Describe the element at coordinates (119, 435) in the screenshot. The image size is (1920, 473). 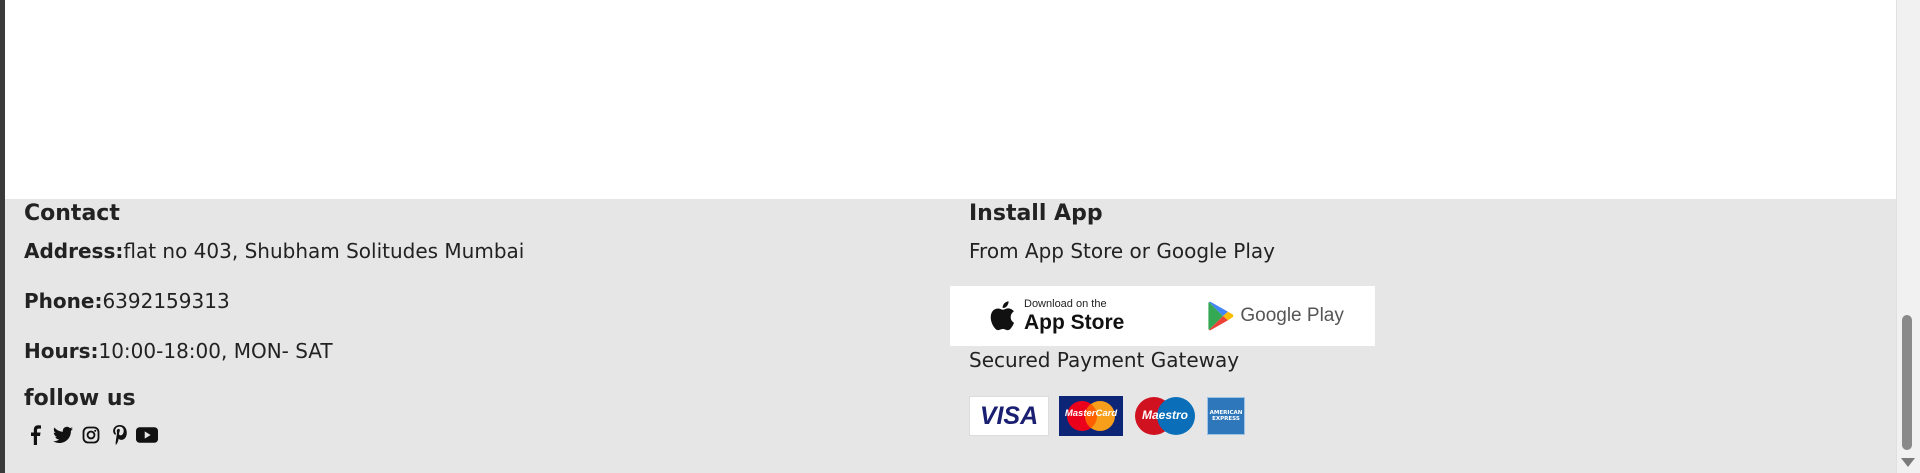
I see `pinterest-icon` at that location.